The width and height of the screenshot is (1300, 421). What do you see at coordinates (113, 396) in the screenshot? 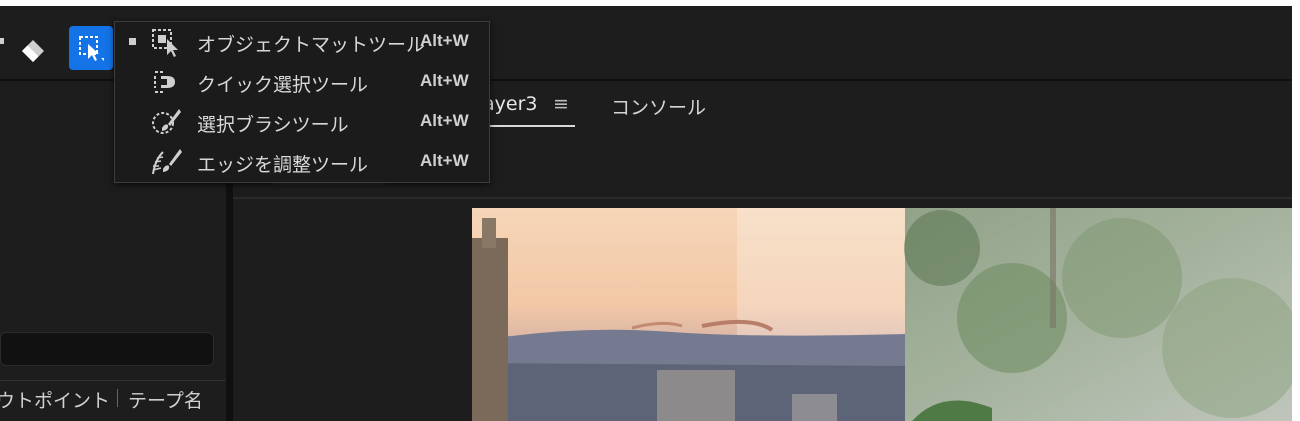
I see `project-column-headers: ウトポイント テープ名` at bounding box center [113, 396].